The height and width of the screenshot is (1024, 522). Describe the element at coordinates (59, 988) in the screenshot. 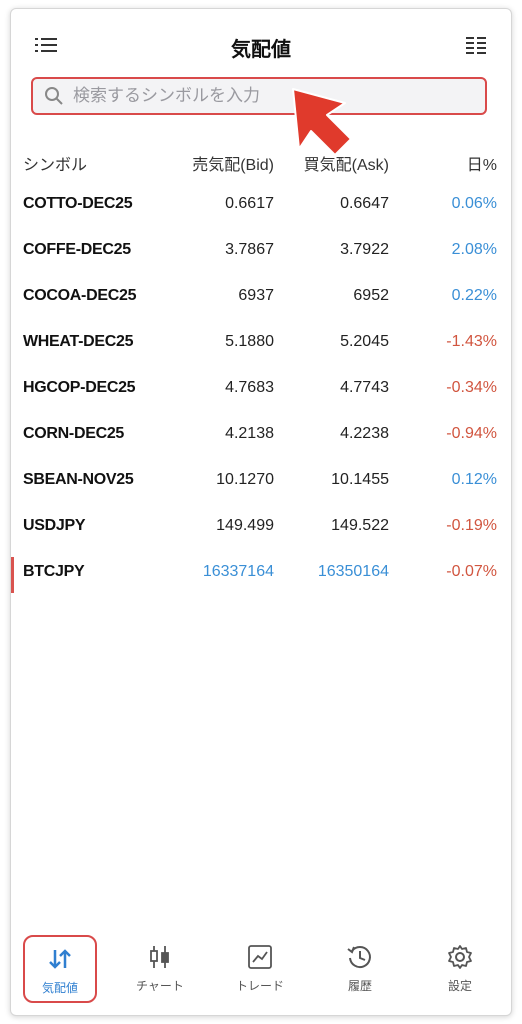

I see `tab-label: 気配値` at that location.